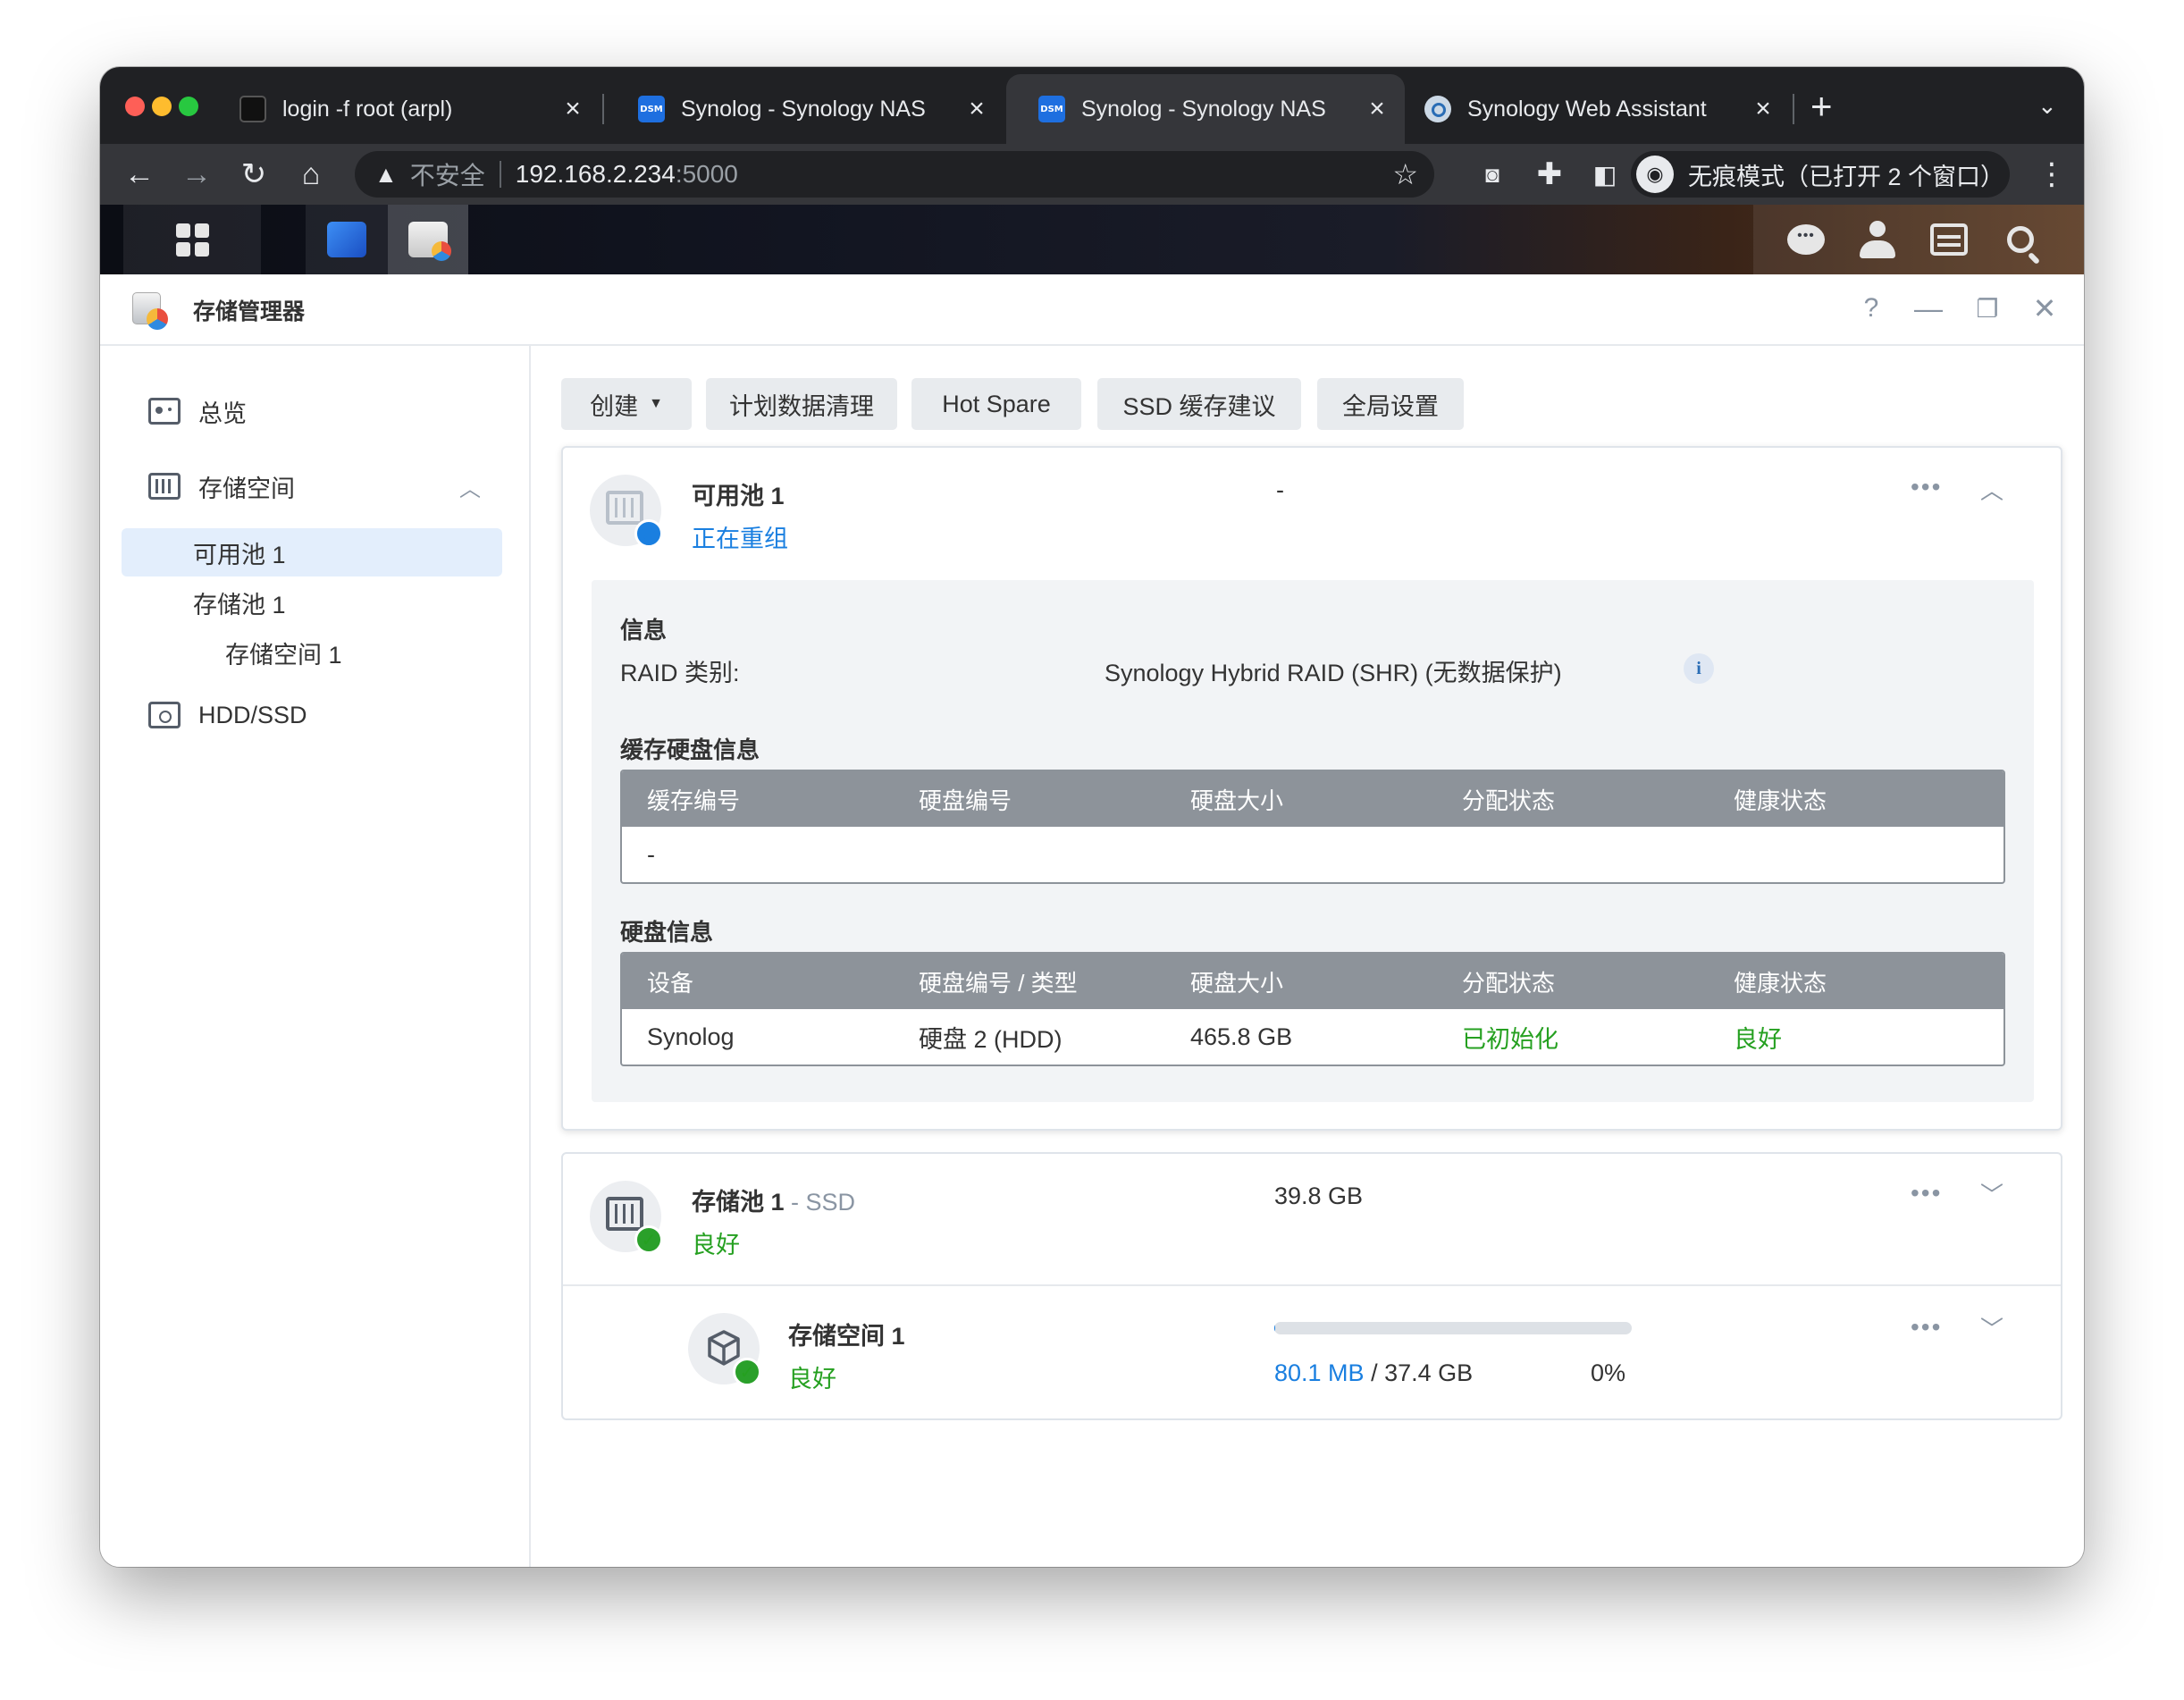 The height and width of the screenshot is (1700, 2184). Describe the element at coordinates (1949, 240) in the screenshot. I see `widgets-icon` at that location.